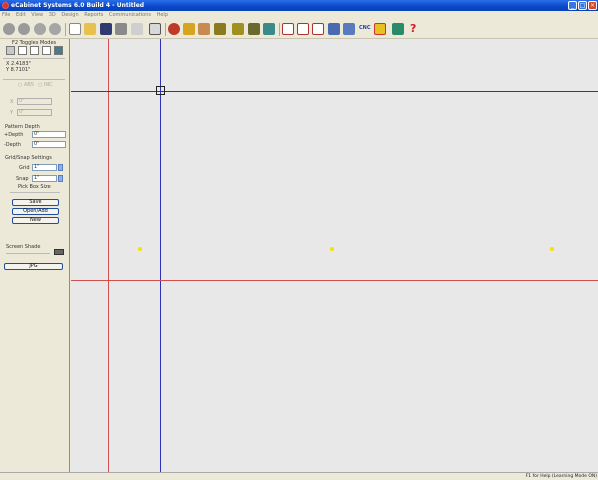 The width and height of the screenshot is (598, 480). Describe the element at coordinates (121, 29) in the screenshot. I see `print-icon` at that location.